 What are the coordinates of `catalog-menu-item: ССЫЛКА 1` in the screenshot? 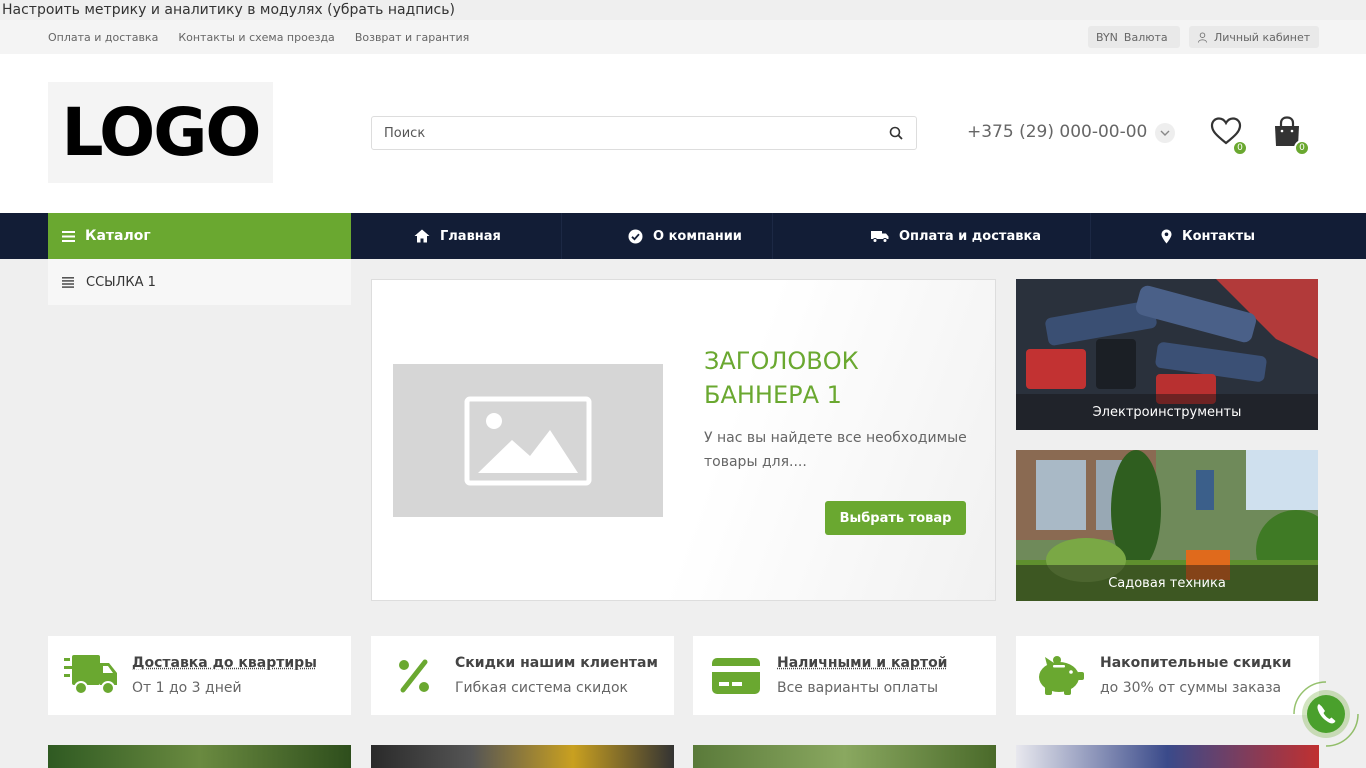 It's located at (199, 282).